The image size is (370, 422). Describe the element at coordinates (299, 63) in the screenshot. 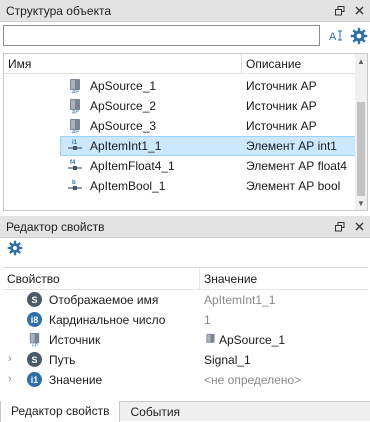

I see `column-header-description: Описание` at that location.